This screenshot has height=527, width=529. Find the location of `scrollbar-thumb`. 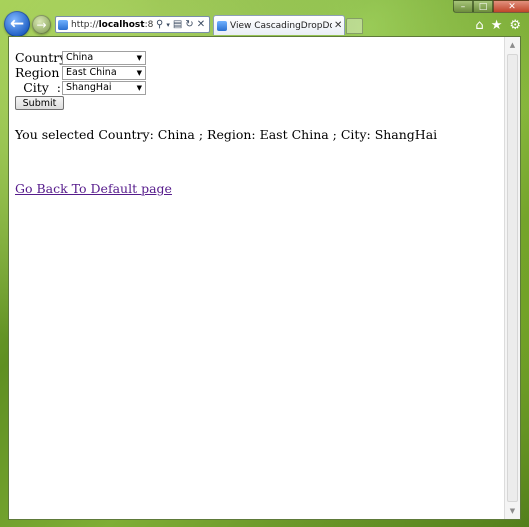

scrollbar-thumb is located at coordinates (512, 278).